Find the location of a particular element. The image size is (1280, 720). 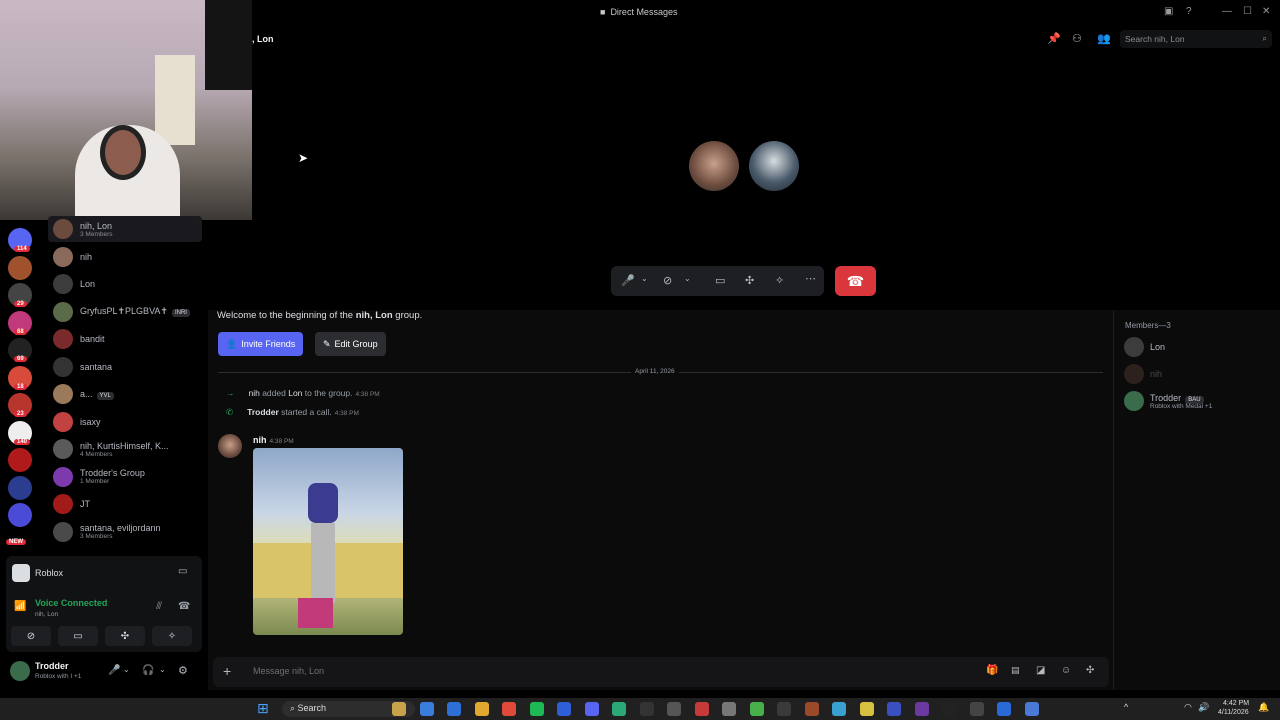

soundboard-button: ✧ is located at coordinates (172, 636).